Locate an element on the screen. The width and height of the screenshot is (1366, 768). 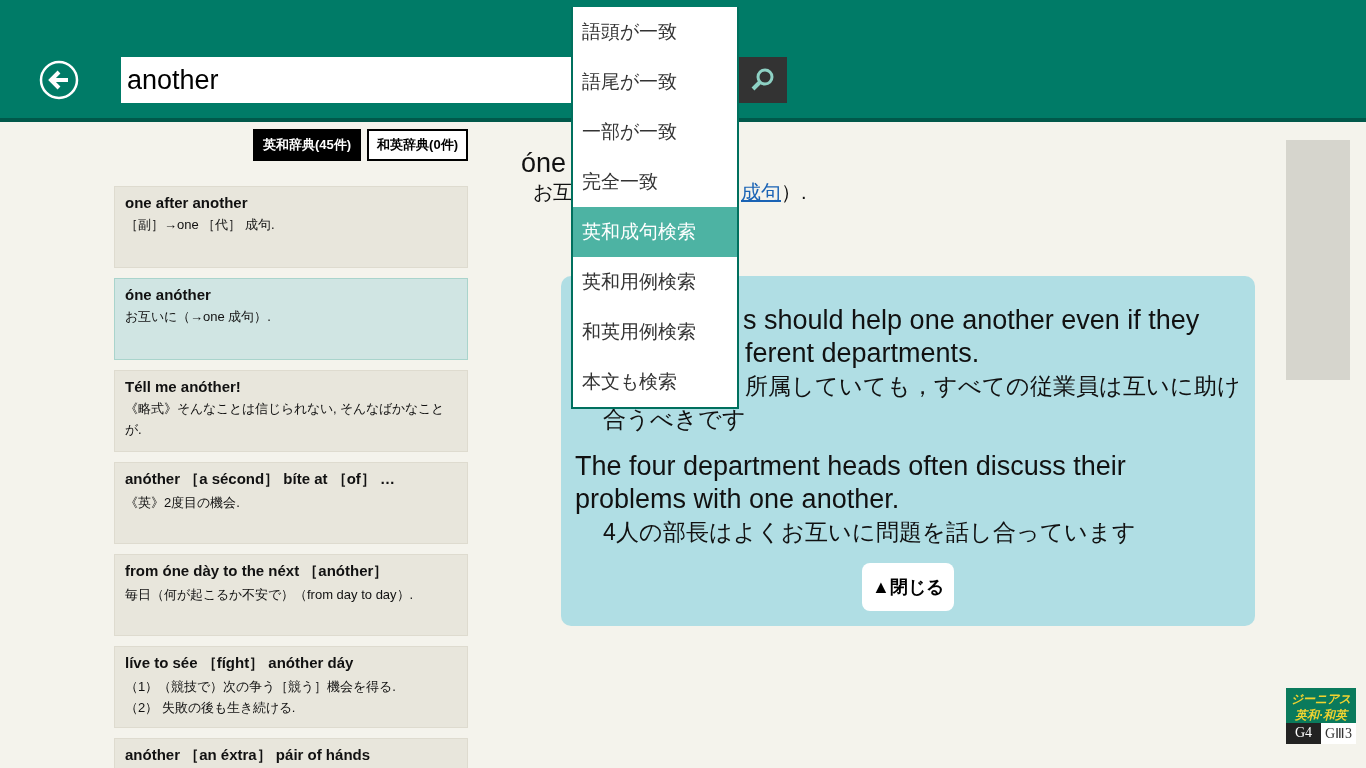
menu-item: 語頭が一致 is located at coordinates (655, 32).